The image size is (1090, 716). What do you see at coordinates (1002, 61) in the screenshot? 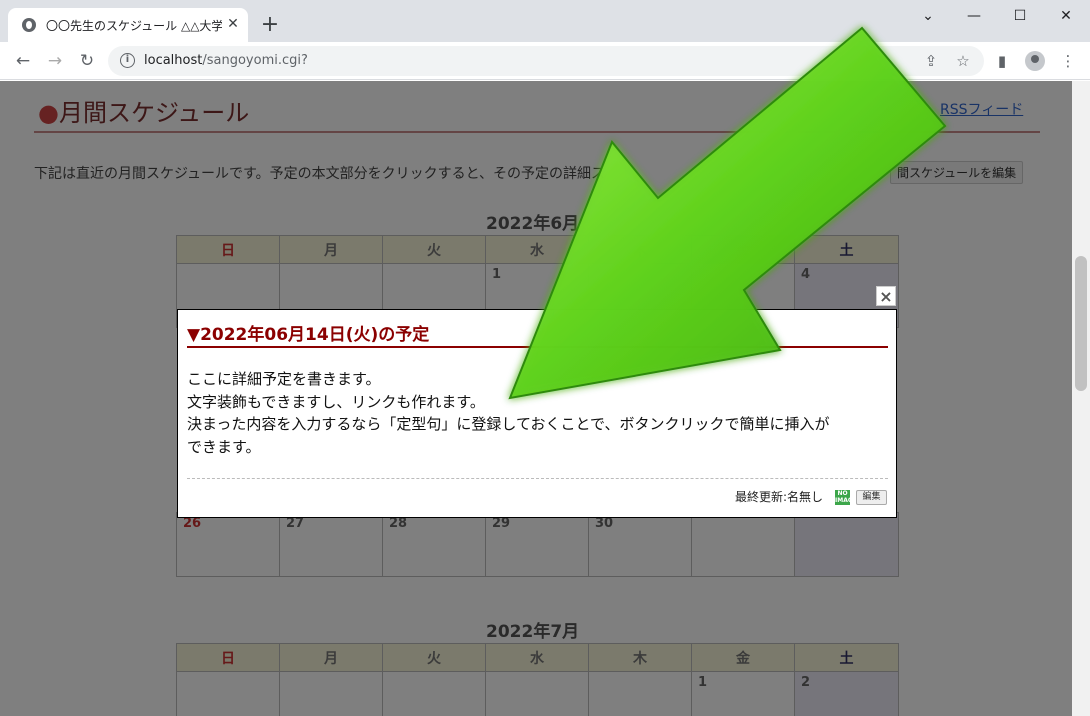
I see `side-panel-icon: ▮` at bounding box center [1002, 61].